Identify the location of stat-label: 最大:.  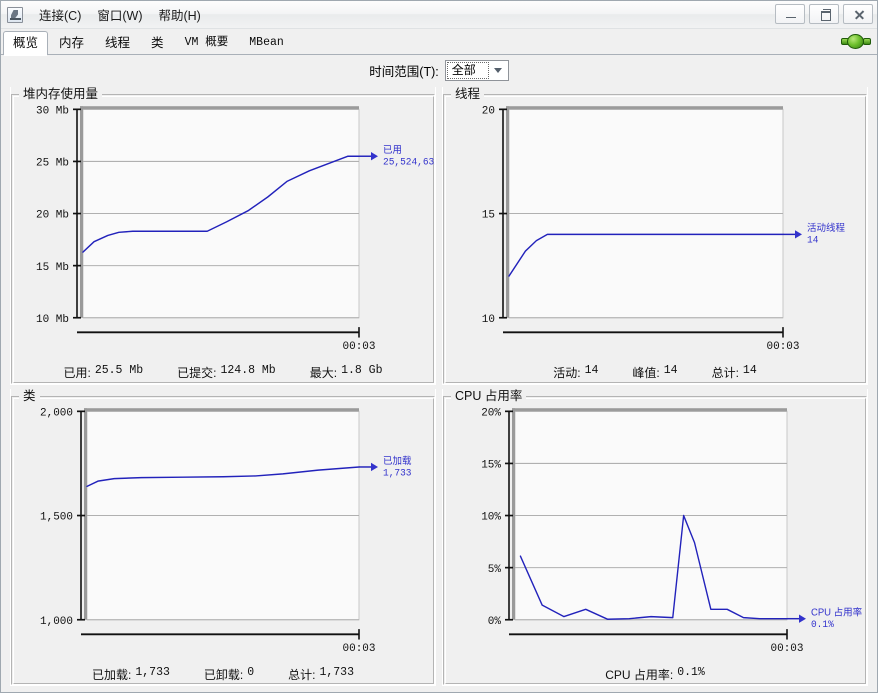
(323, 373).